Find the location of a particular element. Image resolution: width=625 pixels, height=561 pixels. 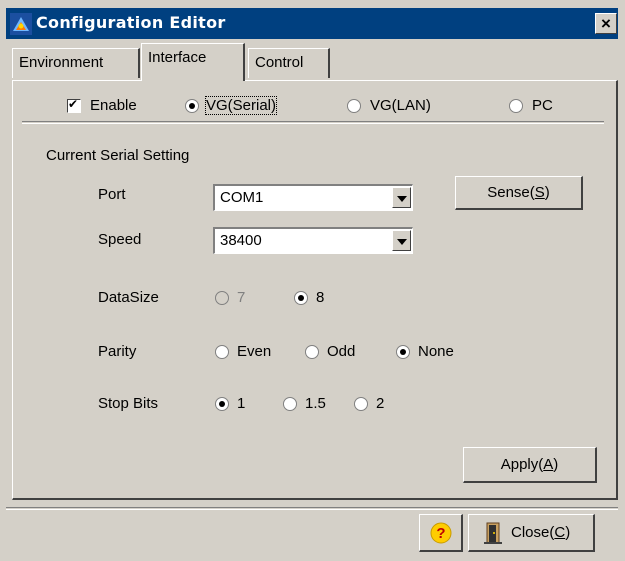

parity-label: Parity is located at coordinates (117, 351).